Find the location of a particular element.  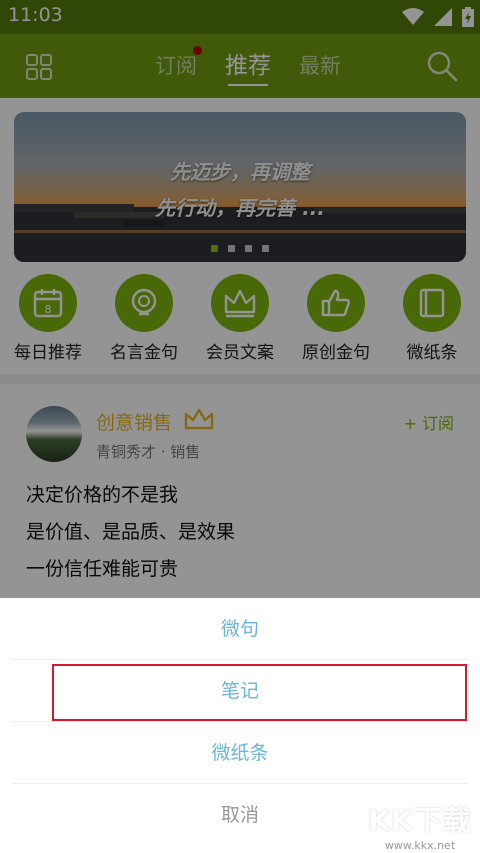

sheet-option-micro-note: 微纸条 is located at coordinates (240, 753).